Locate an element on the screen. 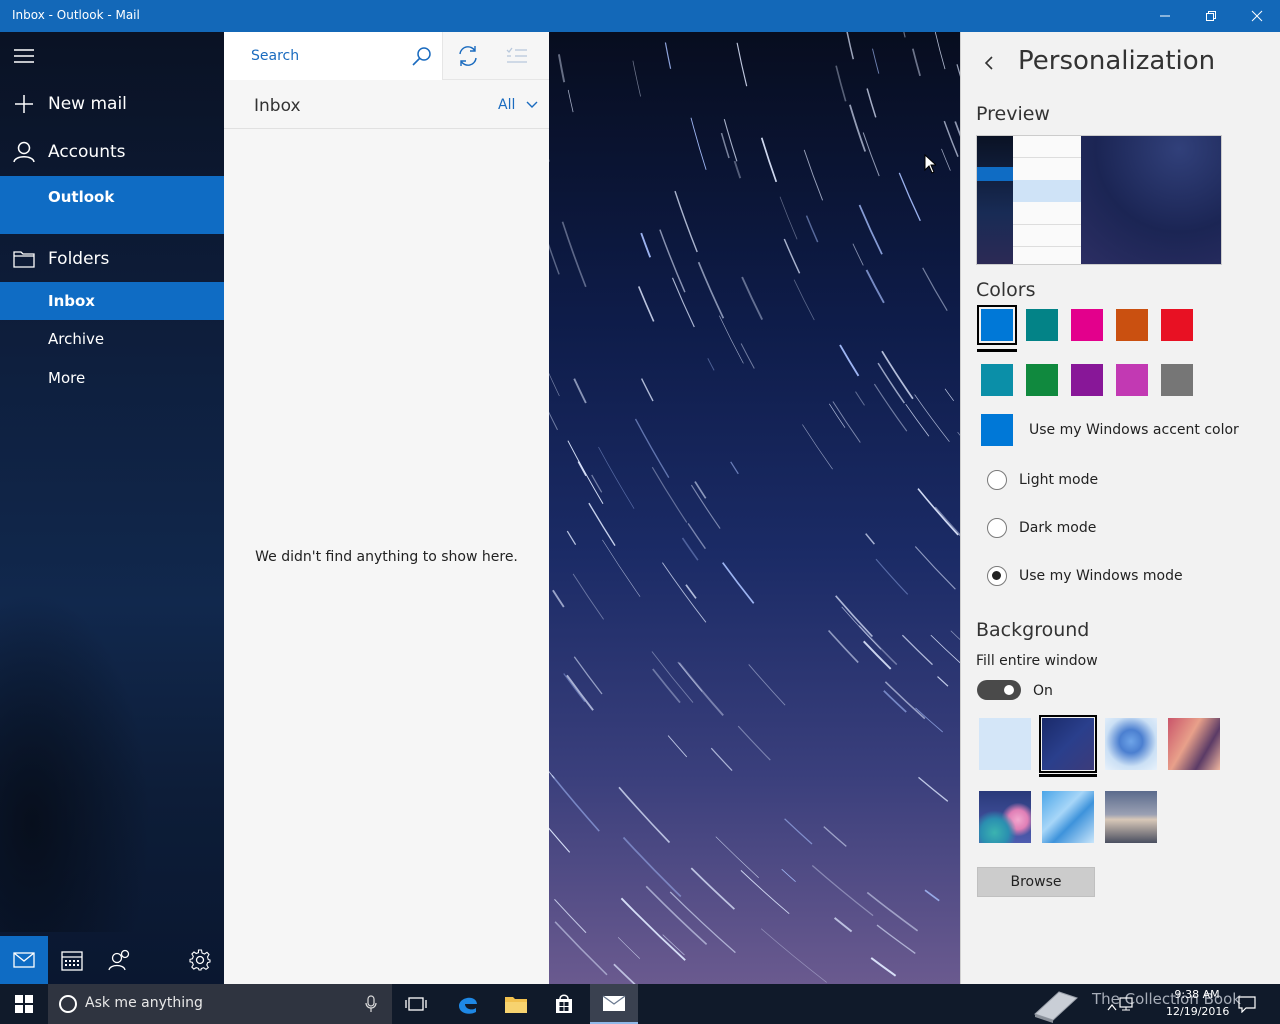  close-button is located at coordinates (1257, 16).